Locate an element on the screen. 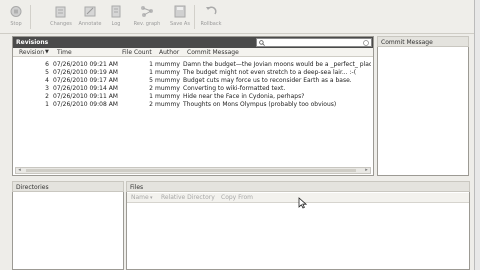 The height and width of the screenshot is (270, 480). time-cell: 07/26/2010 09:08 AM is located at coordinates (85, 104).